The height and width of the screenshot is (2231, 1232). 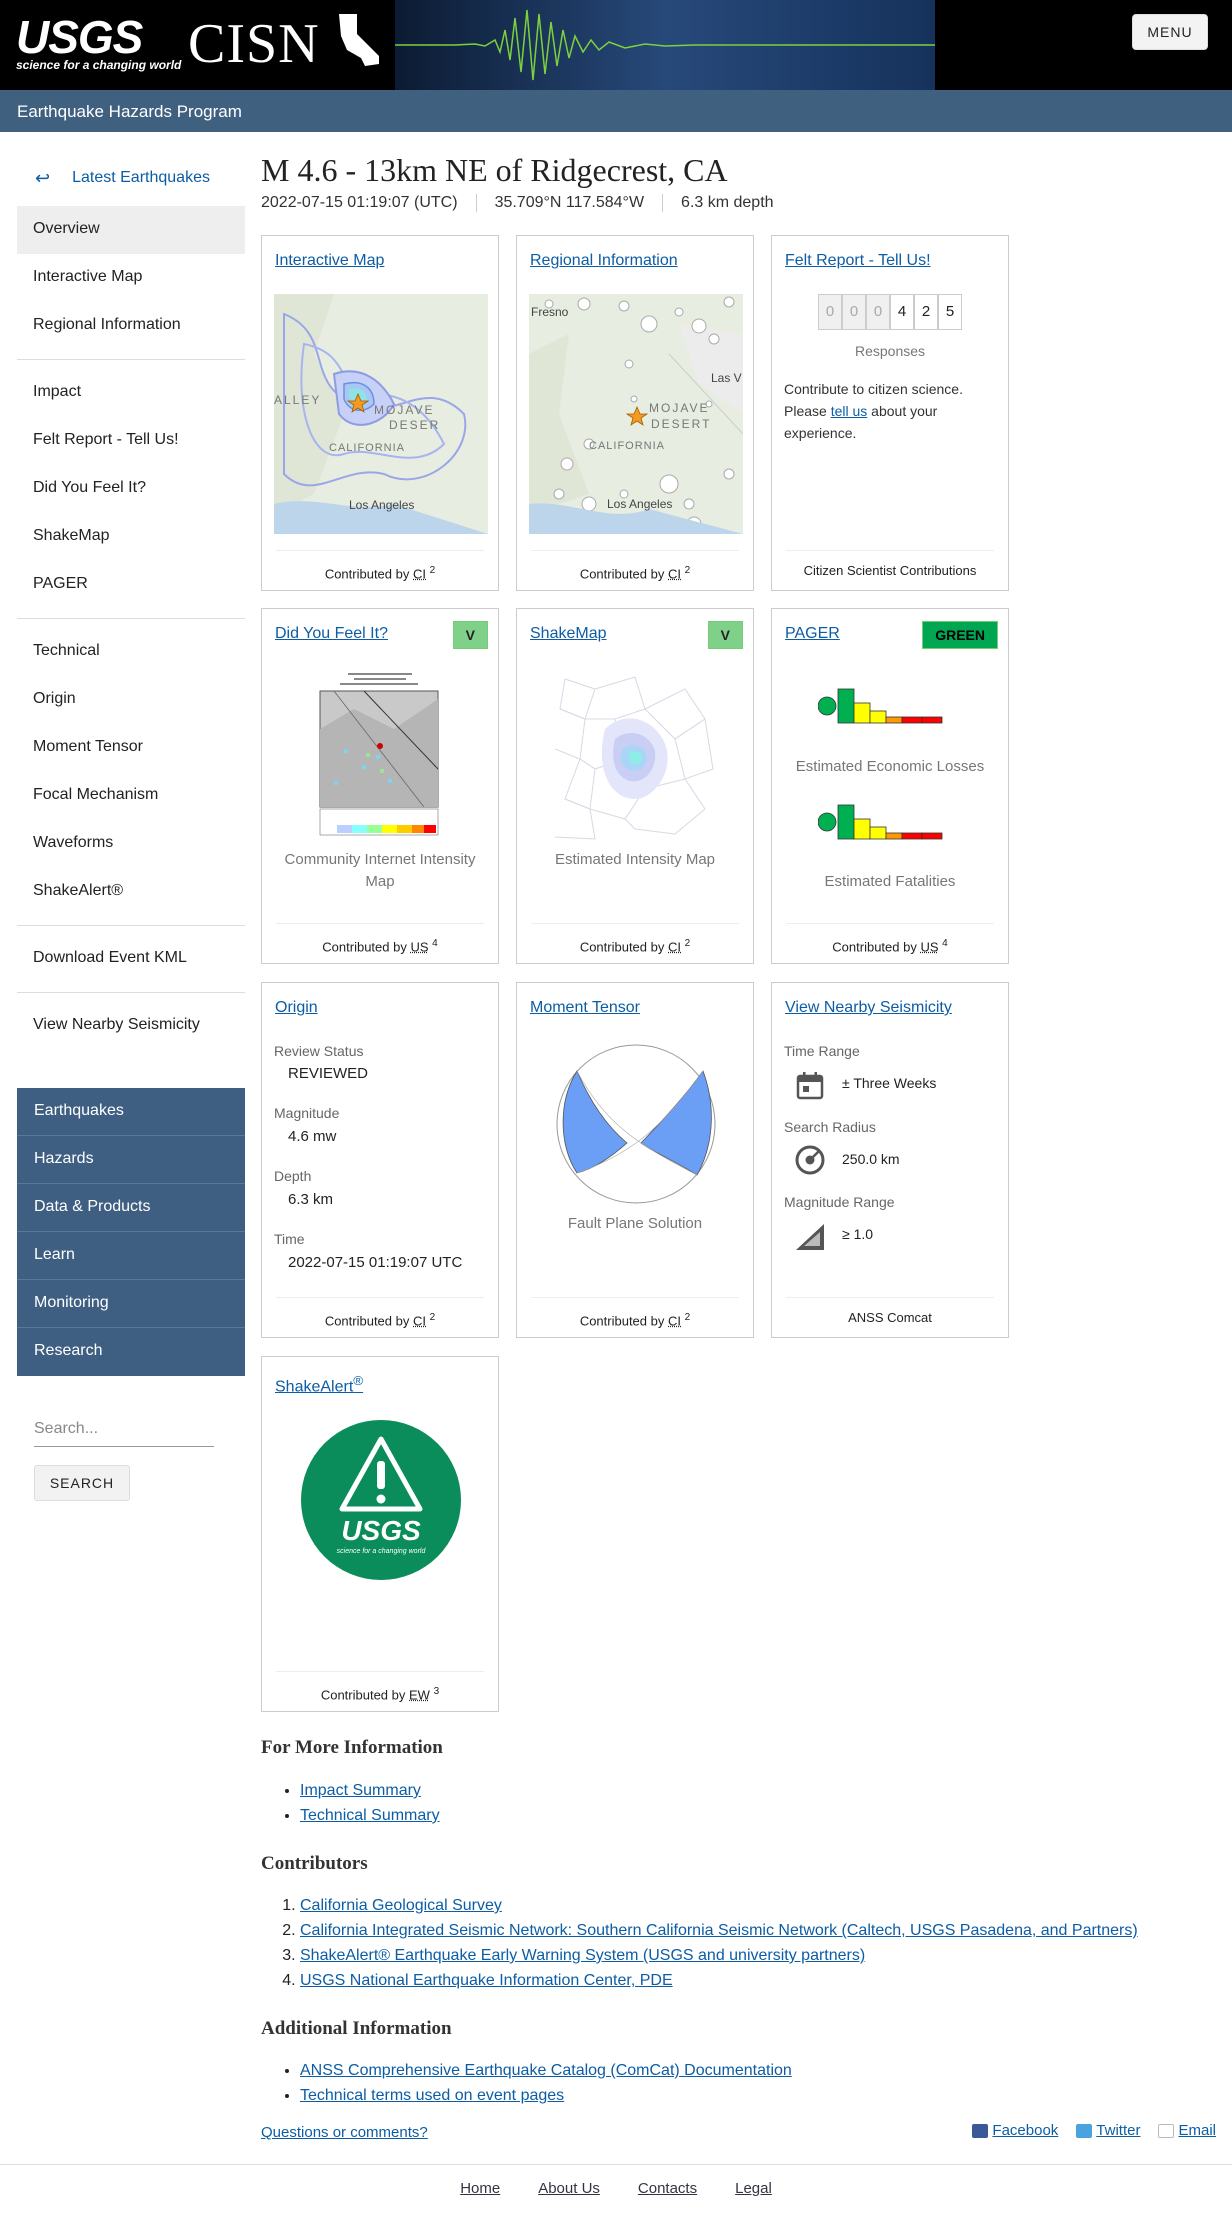 I want to click on sidebar-item-dyfi: Did You Feel It?, so click(x=131, y=489).